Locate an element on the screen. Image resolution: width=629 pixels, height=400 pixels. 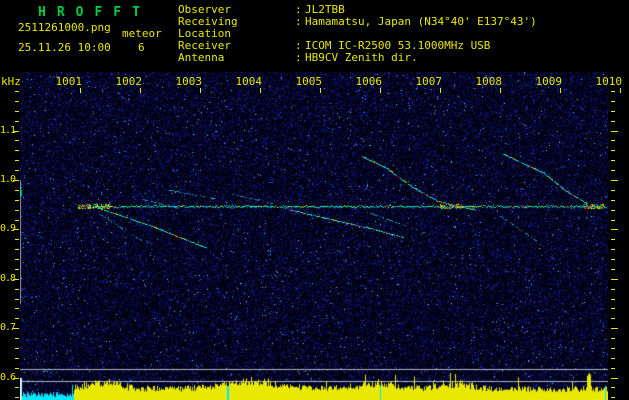
meteor-count: 6 is located at coordinates (141, 47).